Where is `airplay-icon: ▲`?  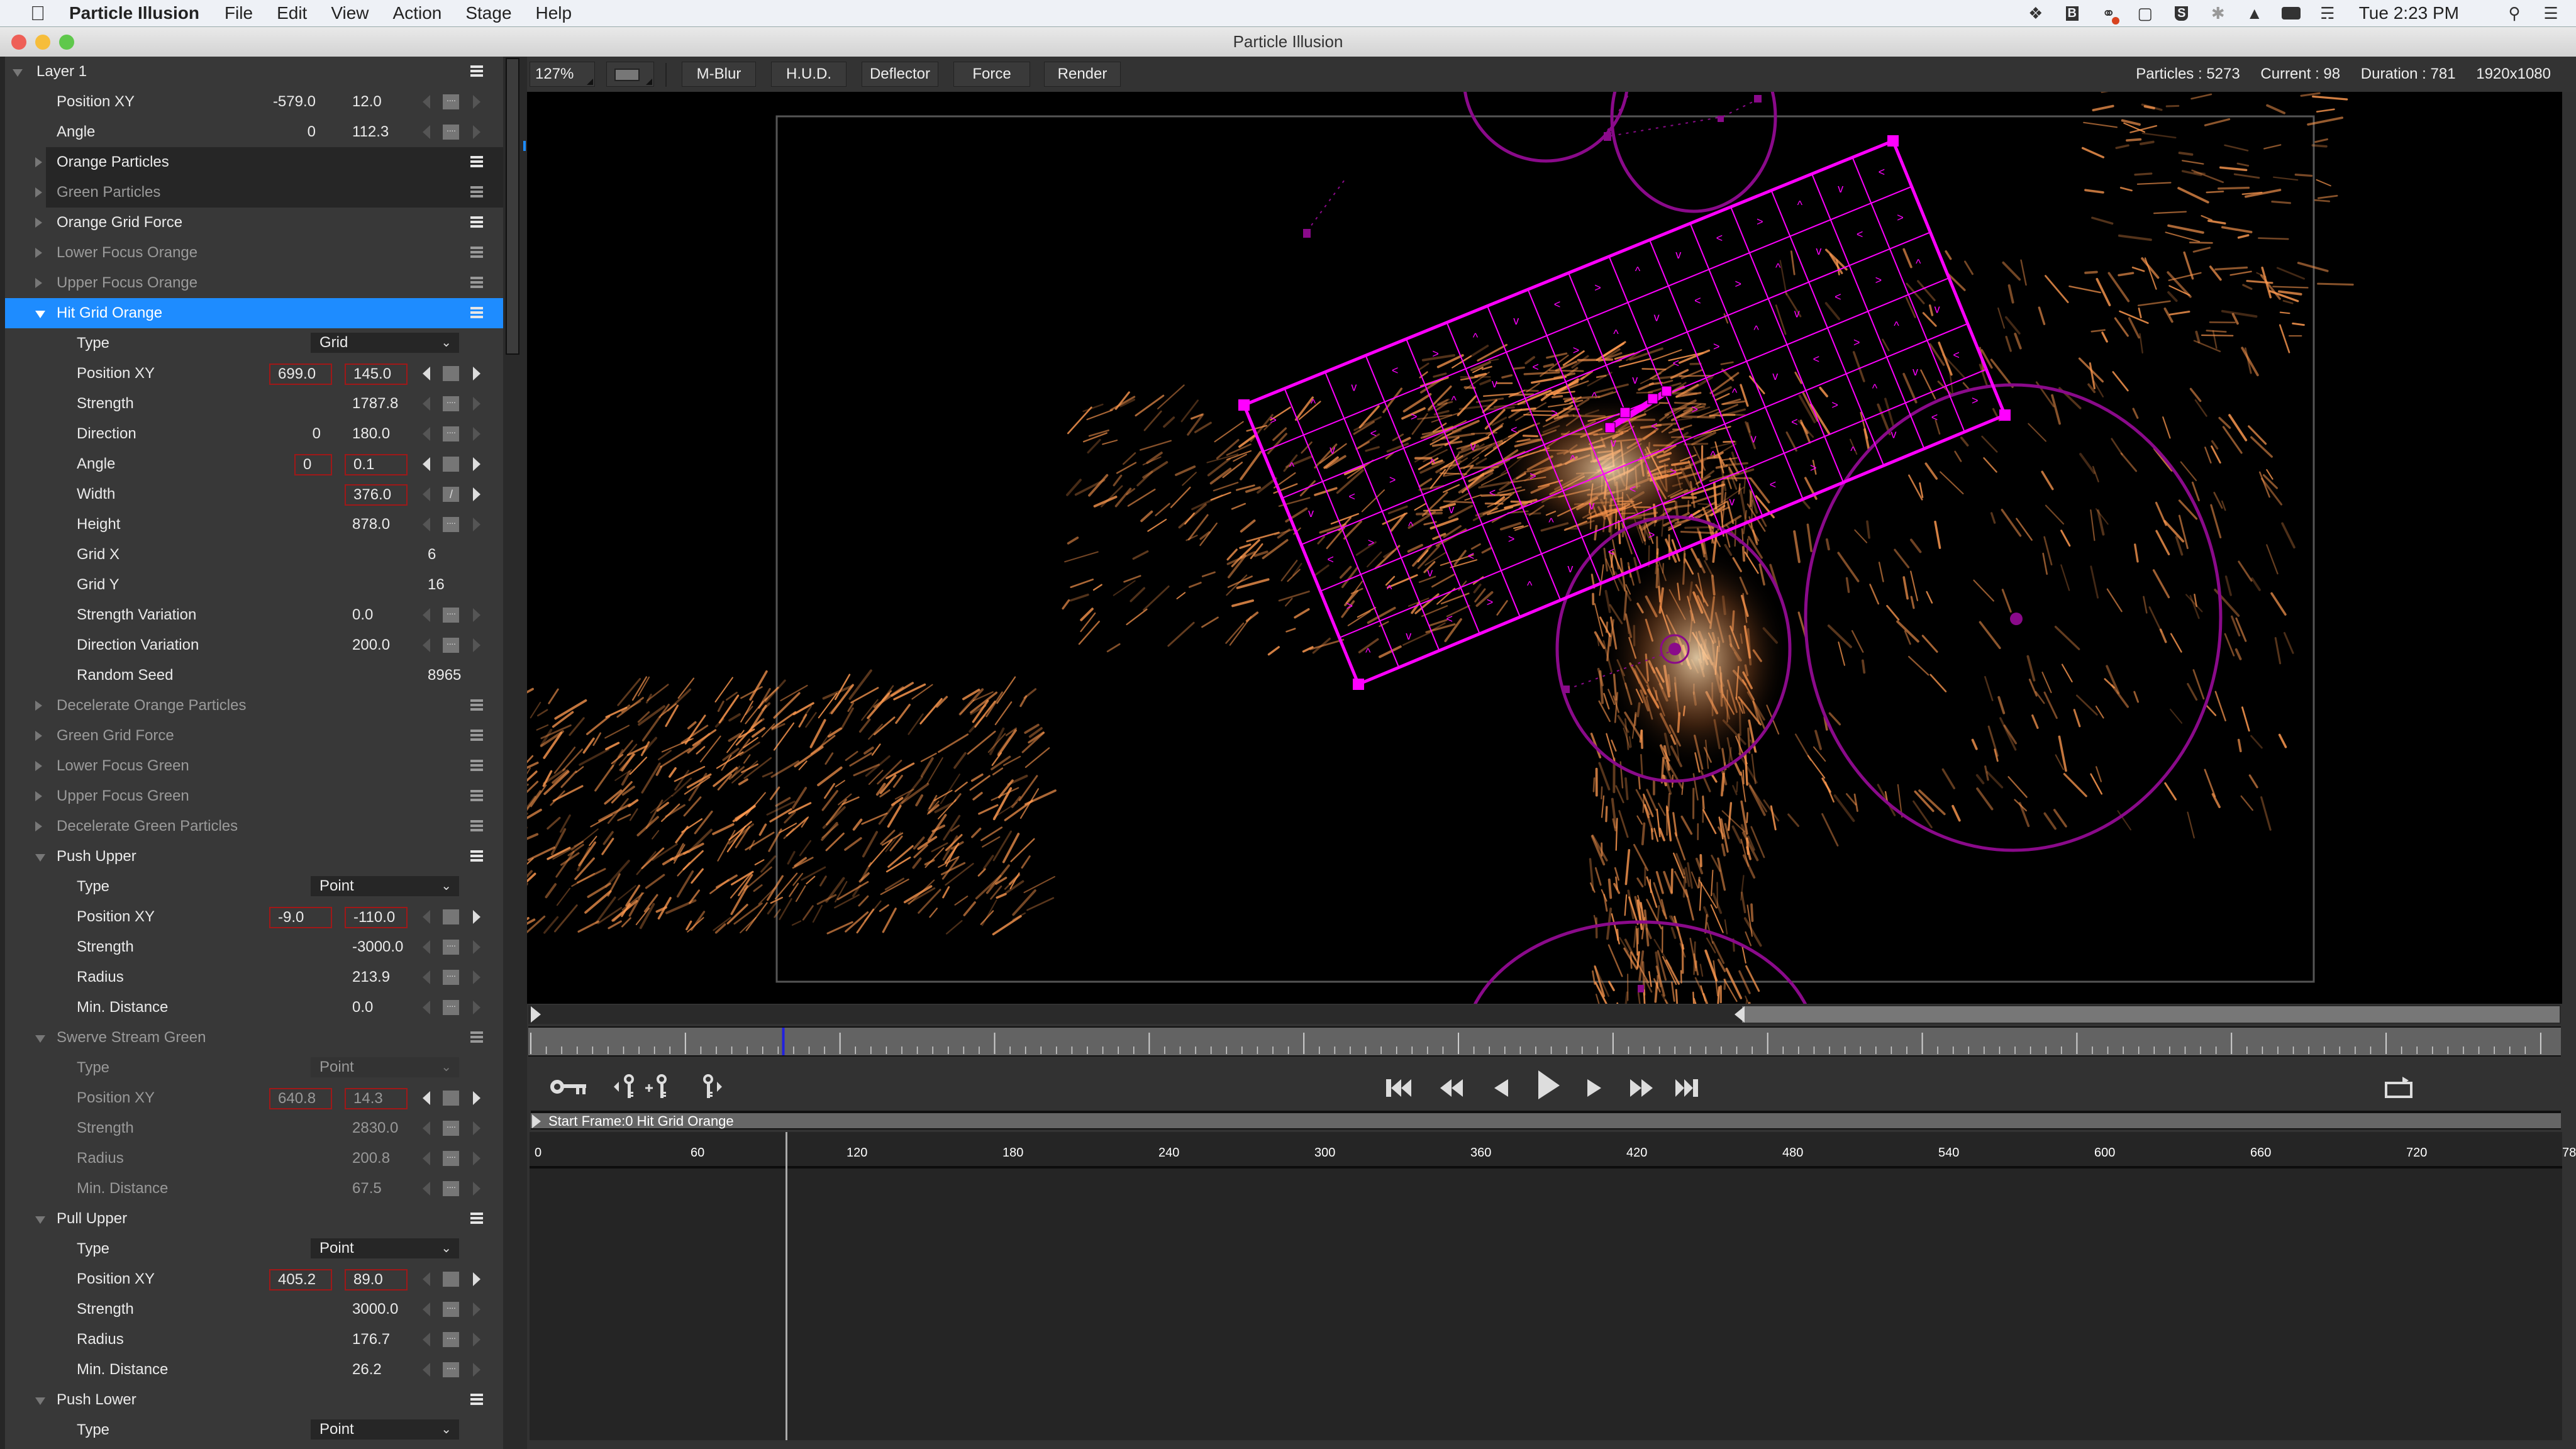
airplay-icon: ▲ is located at coordinates (2254, 13).